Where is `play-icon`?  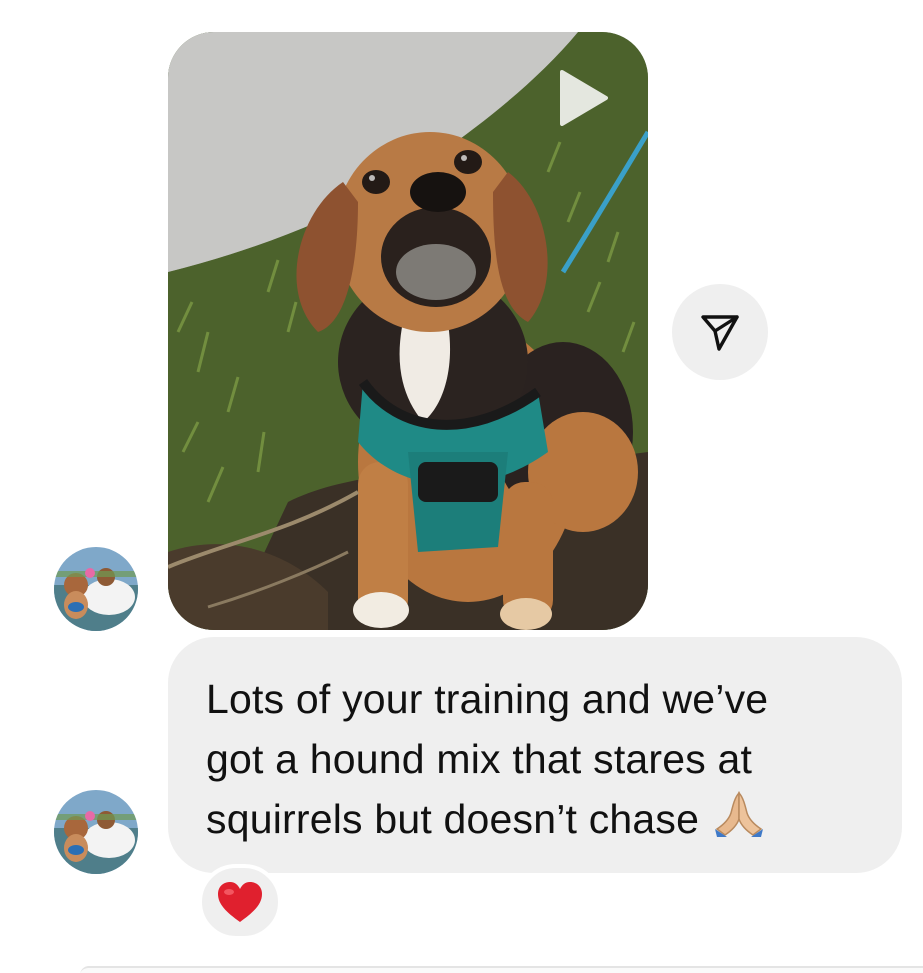 play-icon is located at coordinates (584, 98).